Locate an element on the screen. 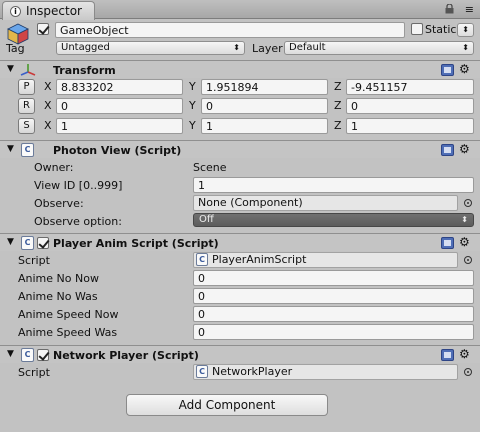 This screenshot has width=480, height=432. inspector-tab: i Inspector is located at coordinates (48, 10).